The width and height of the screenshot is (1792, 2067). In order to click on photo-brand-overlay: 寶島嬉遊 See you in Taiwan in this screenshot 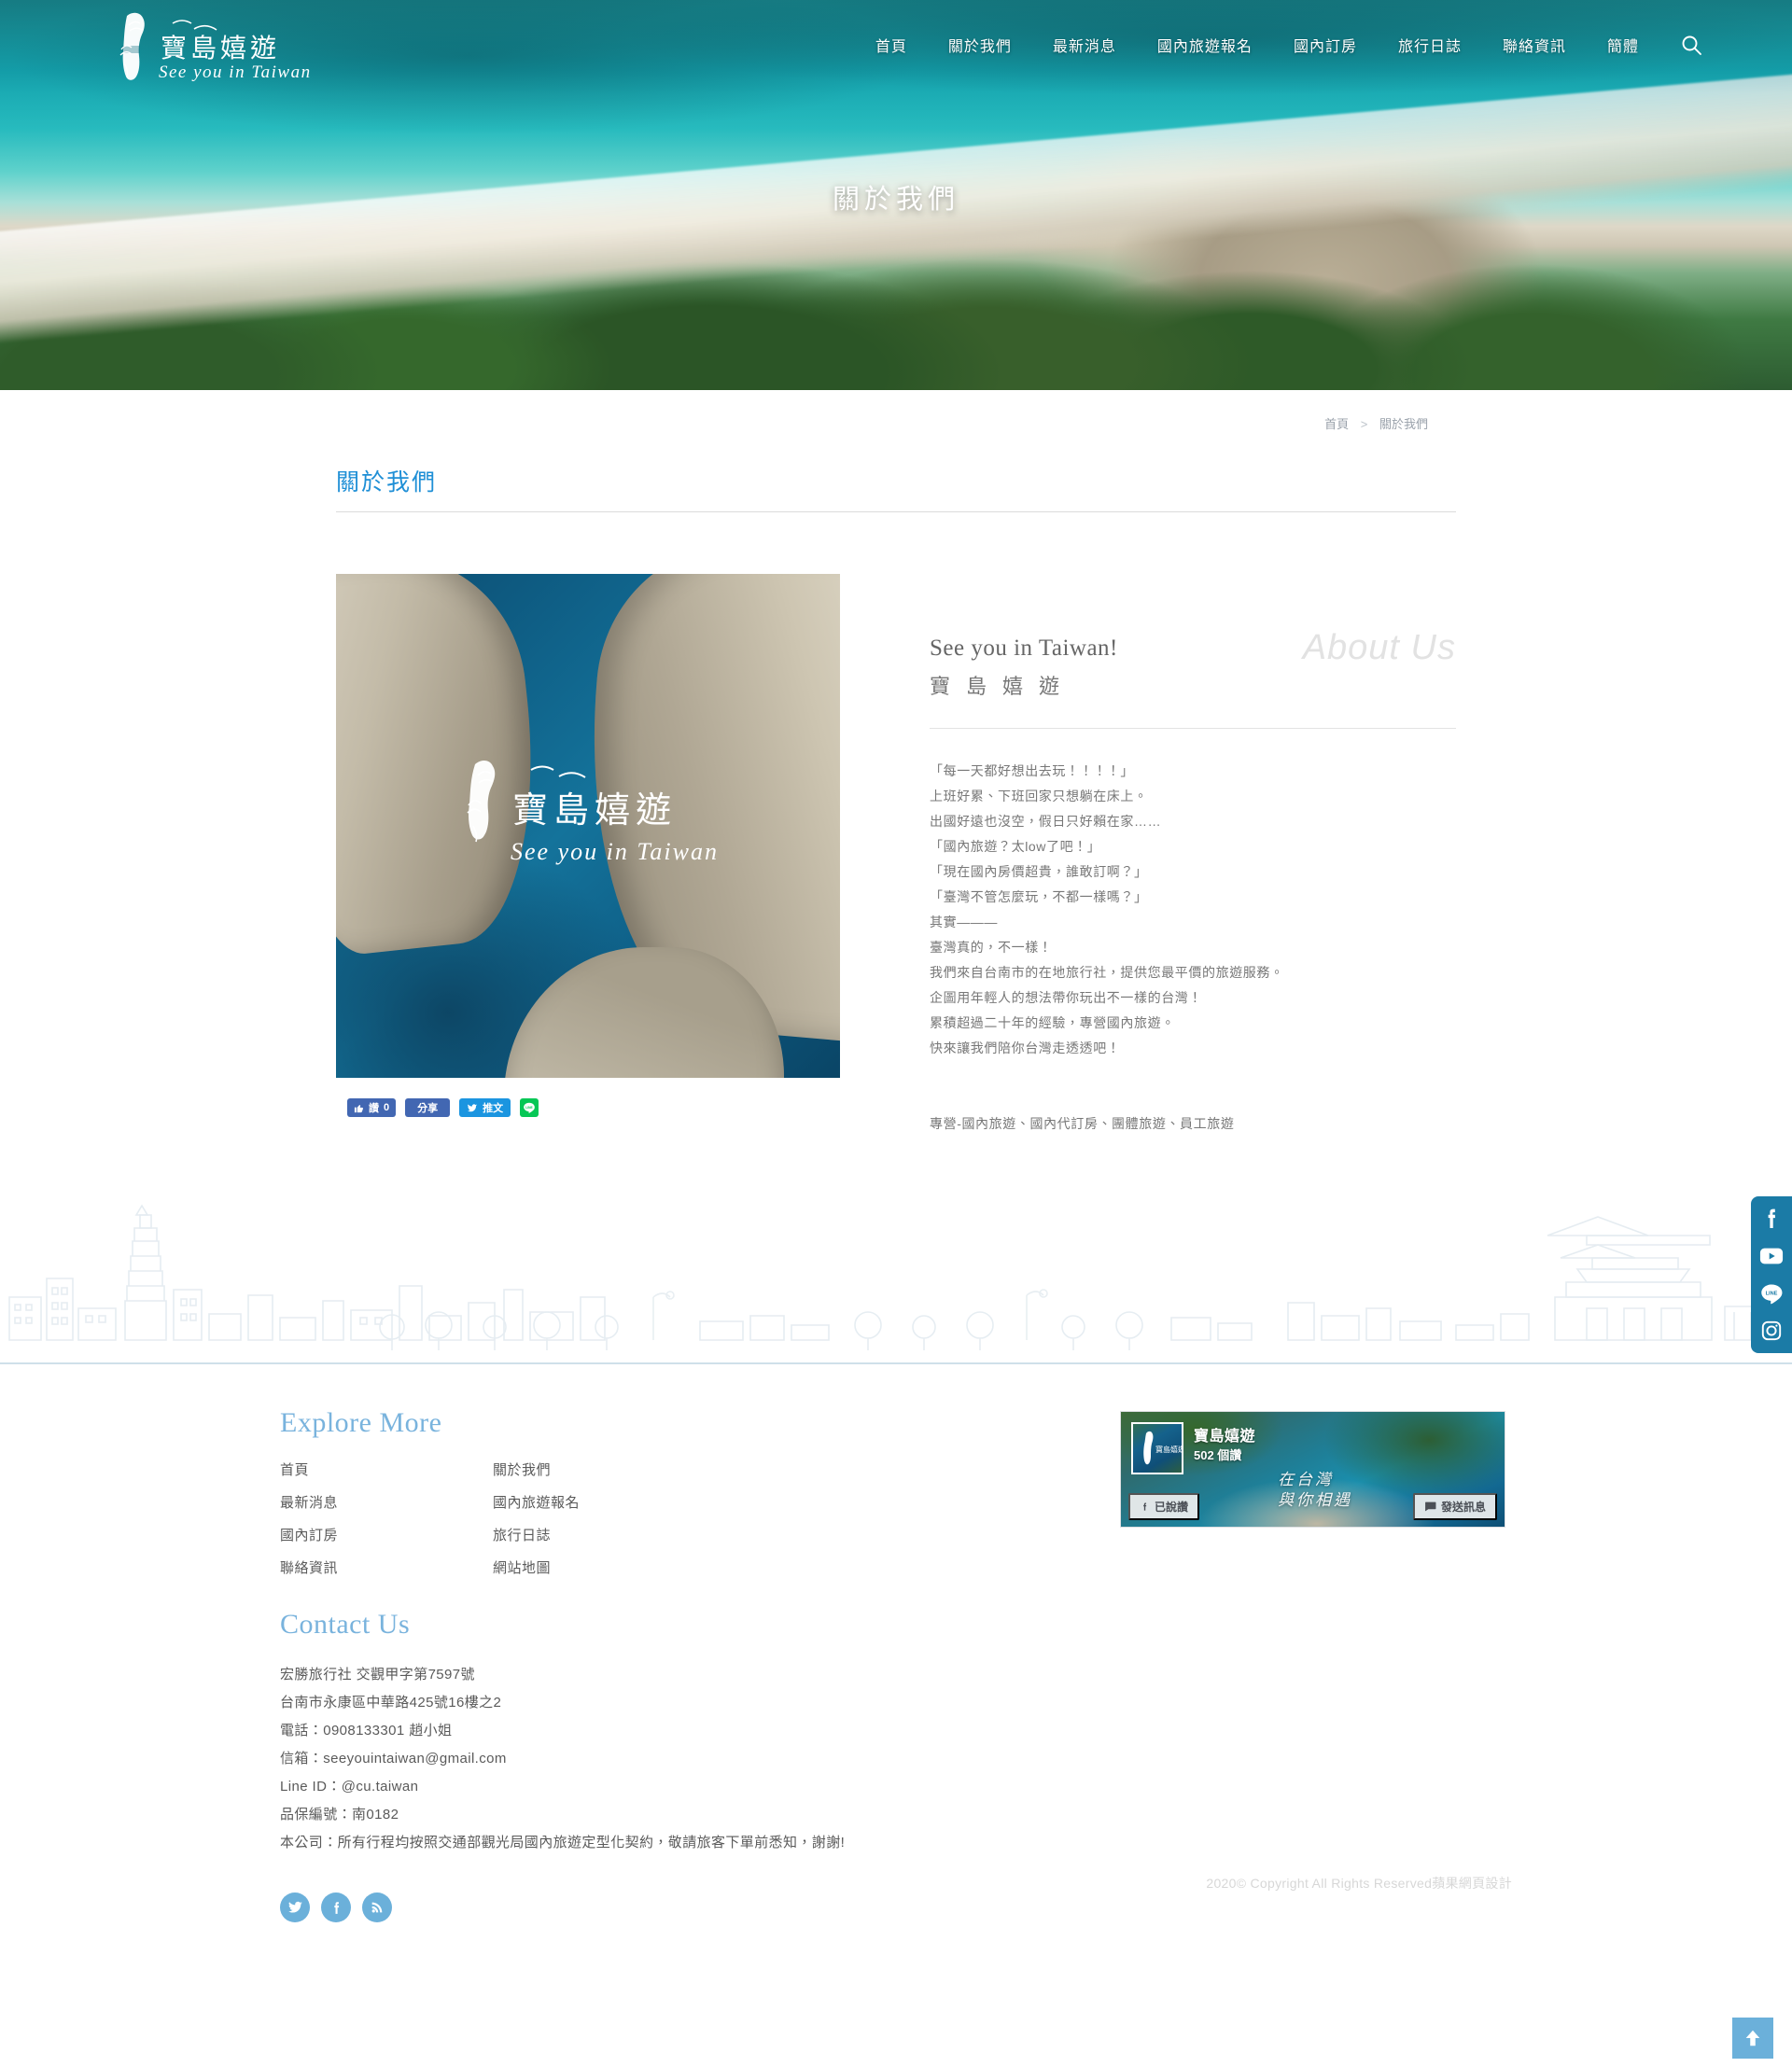, I will do `click(588, 826)`.